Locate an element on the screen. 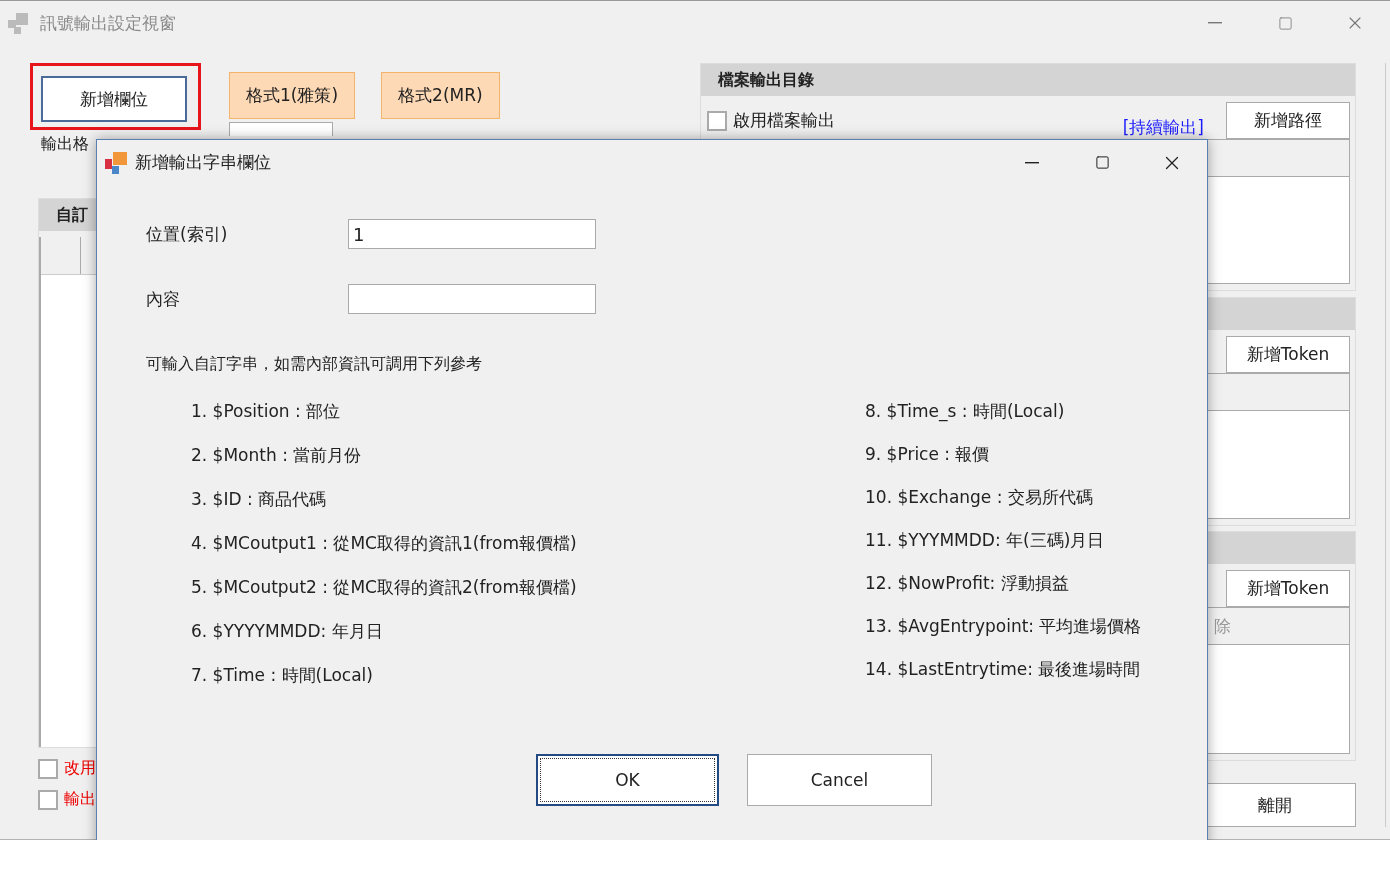 This screenshot has height=876, width=1390. option-label: 輸出 is located at coordinates (80, 799).